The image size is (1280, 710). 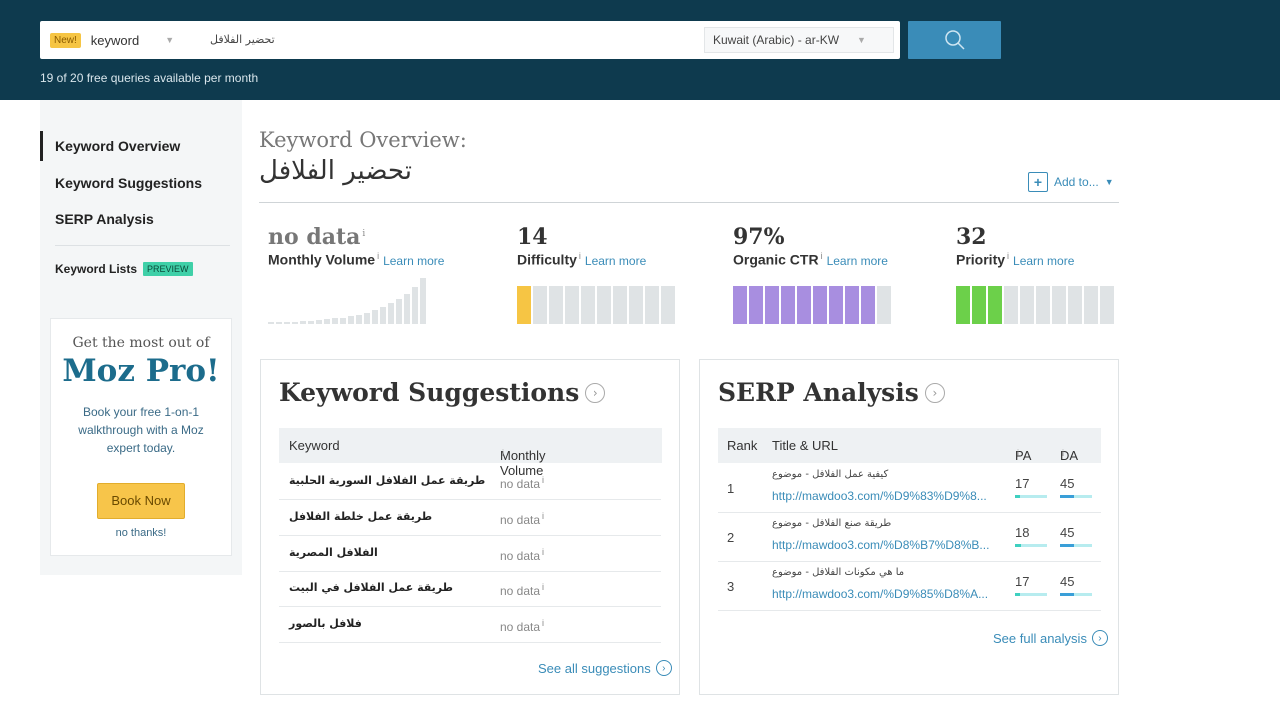 What do you see at coordinates (335, 171) in the screenshot?
I see `keyword-query: تحضير الفلافل` at bounding box center [335, 171].